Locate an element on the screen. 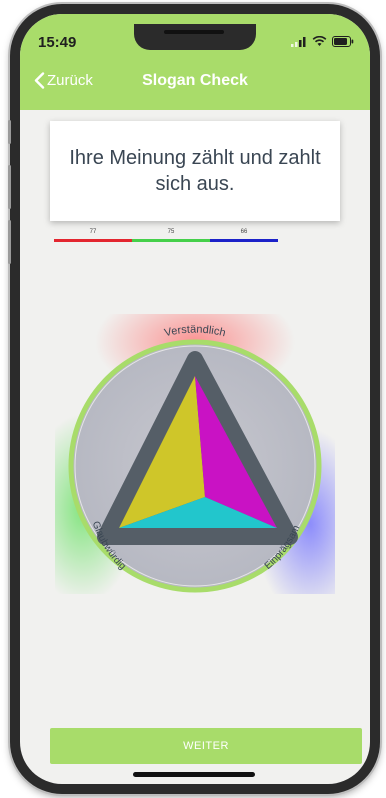  score-value: 77 is located at coordinates (93, 232).